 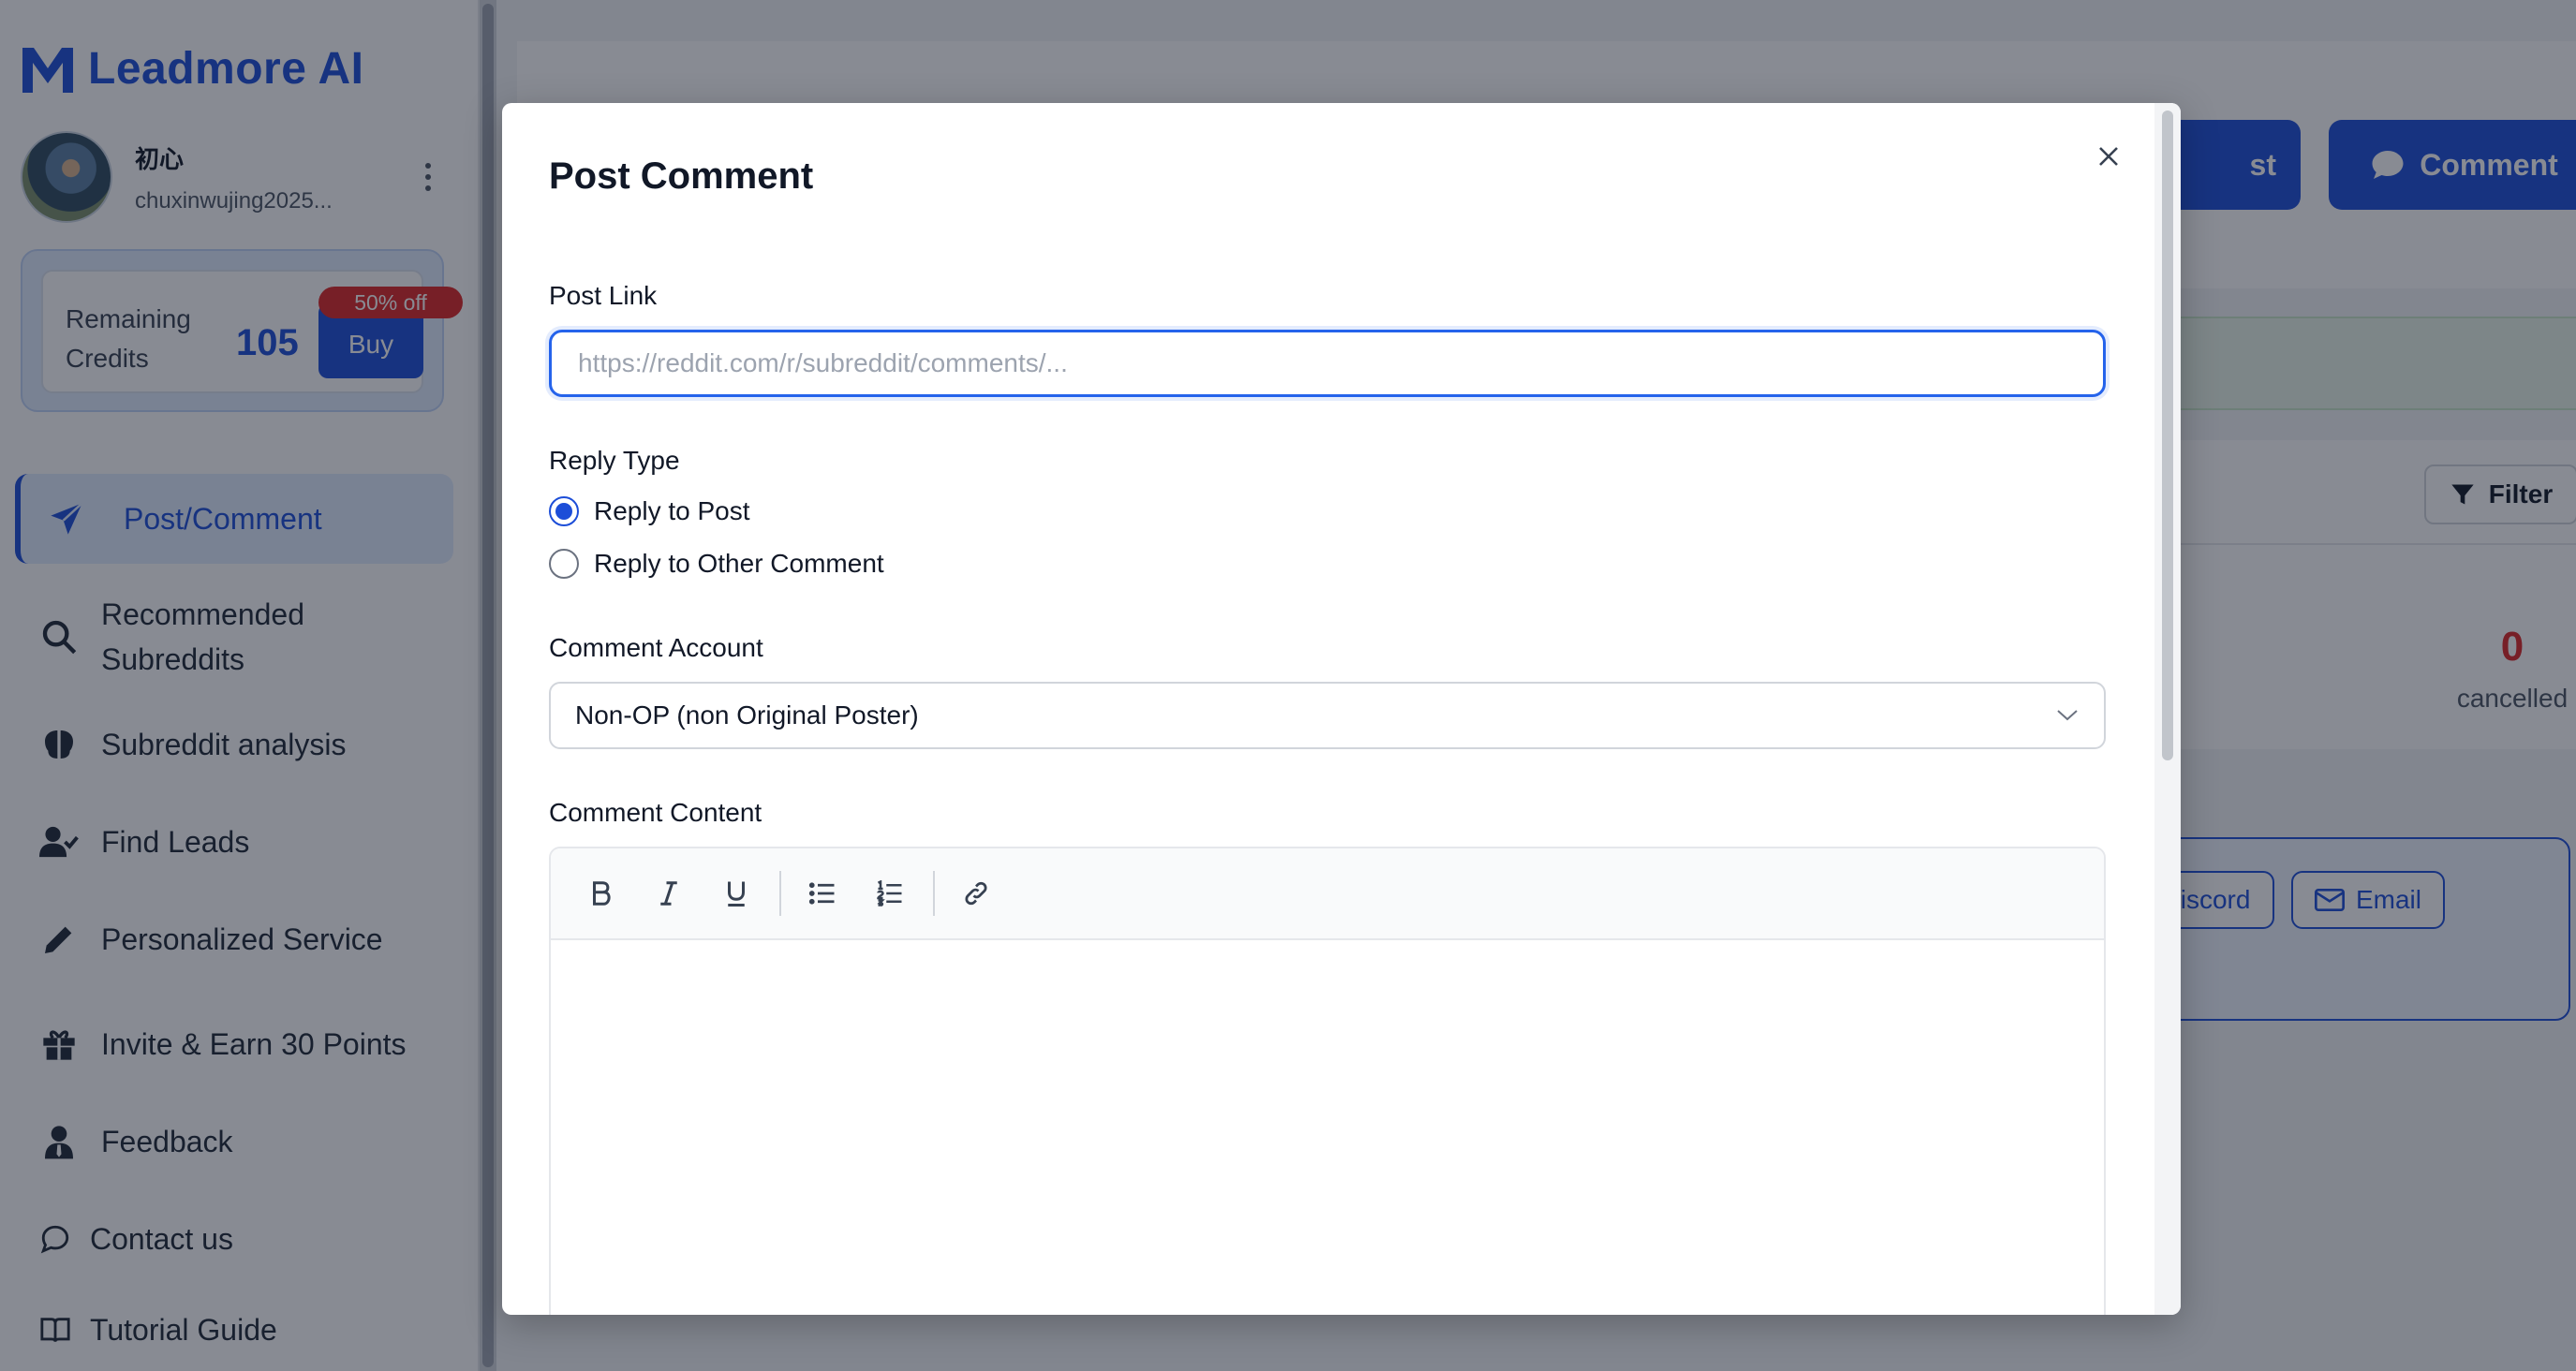 What do you see at coordinates (650, 511) in the screenshot?
I see `reply-to-post-option: Reply to Post` at bounding box center [650, 511].